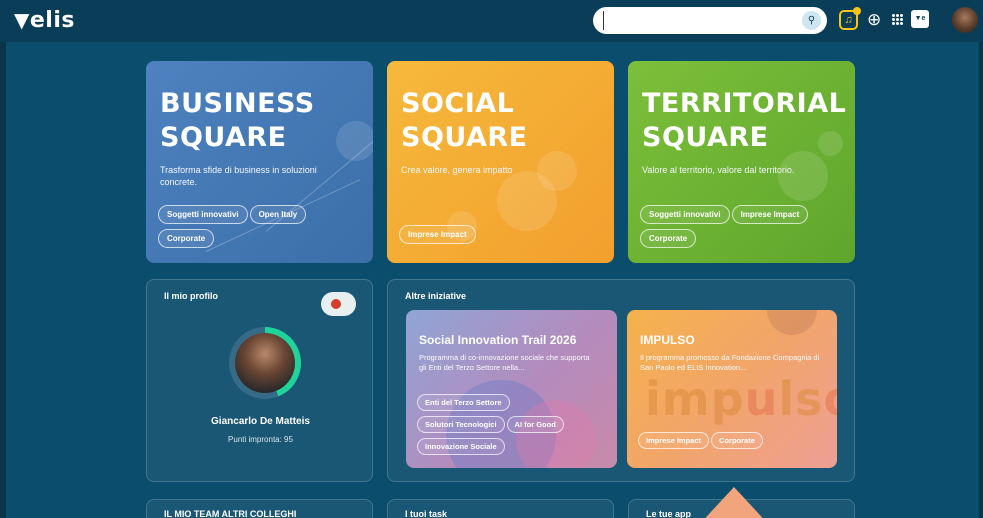  I want to click on panel-title: Le tue app, so click(669, 513).